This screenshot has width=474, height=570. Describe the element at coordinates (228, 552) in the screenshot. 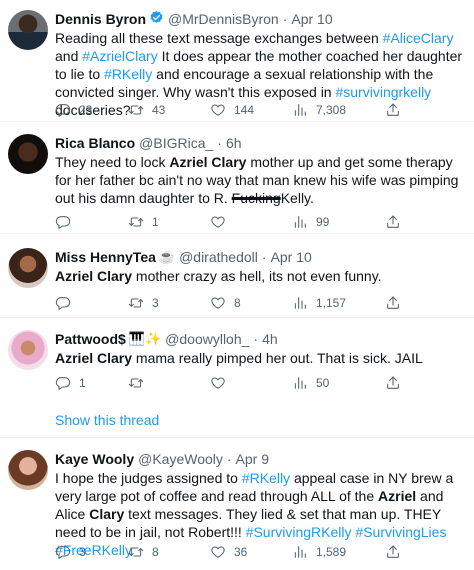

I see `like-button: 36` at that location.